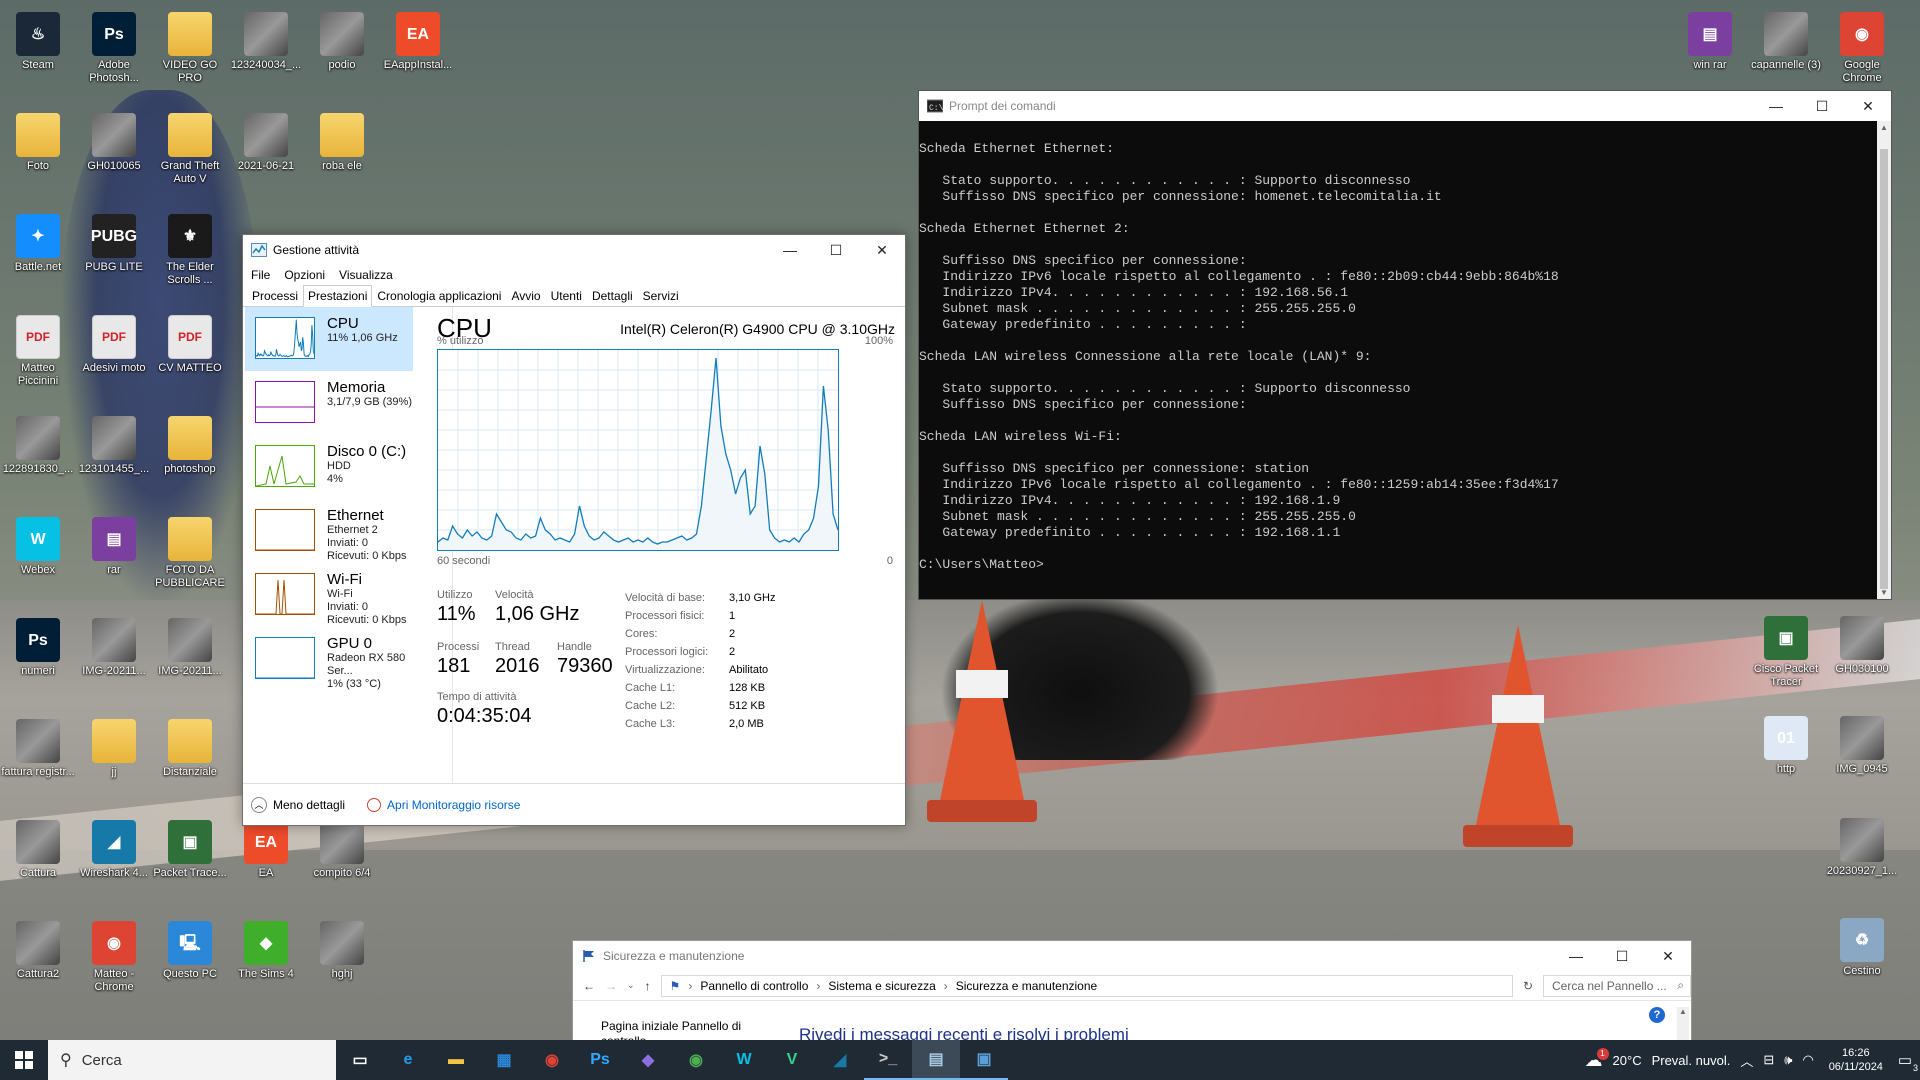  Describe the element at coordinates (190, 46) in the screenshot. I see `desktop-icon: VIDEO GO PRO` at that location.